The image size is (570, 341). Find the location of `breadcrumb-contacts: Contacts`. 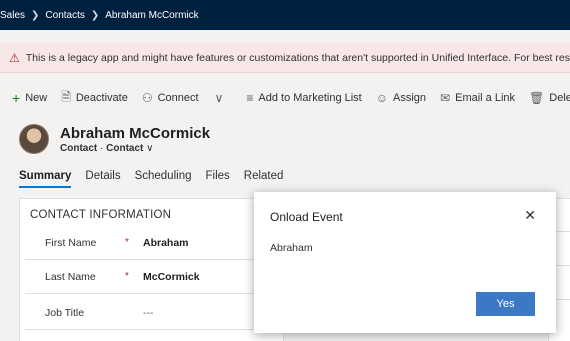

breadcrumb-contacts: Contacts is located at coordinates (64, 15).